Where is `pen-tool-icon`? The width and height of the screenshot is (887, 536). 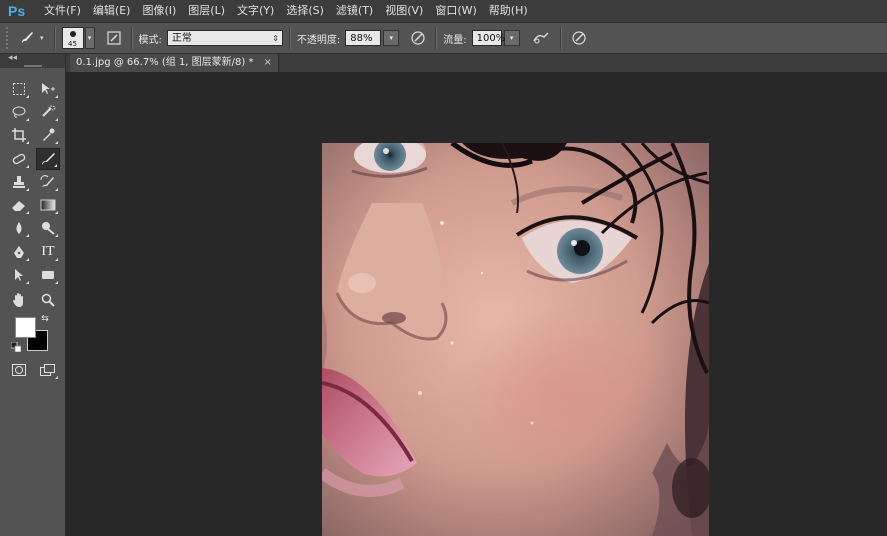 pen-tool-icon is located at coordinates (19, 252).